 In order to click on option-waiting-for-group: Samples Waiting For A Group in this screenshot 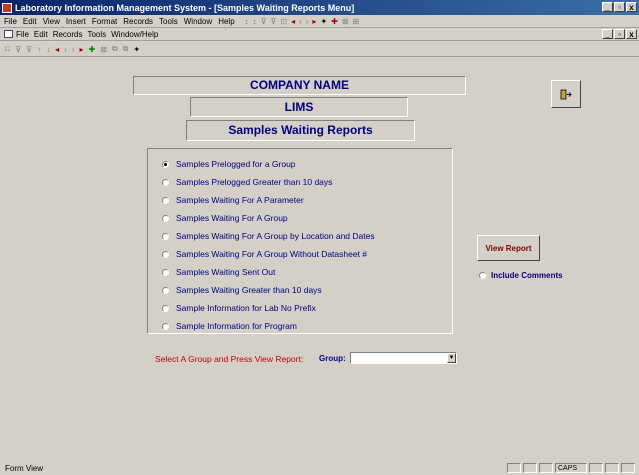, I will do `click(225, 218)`.